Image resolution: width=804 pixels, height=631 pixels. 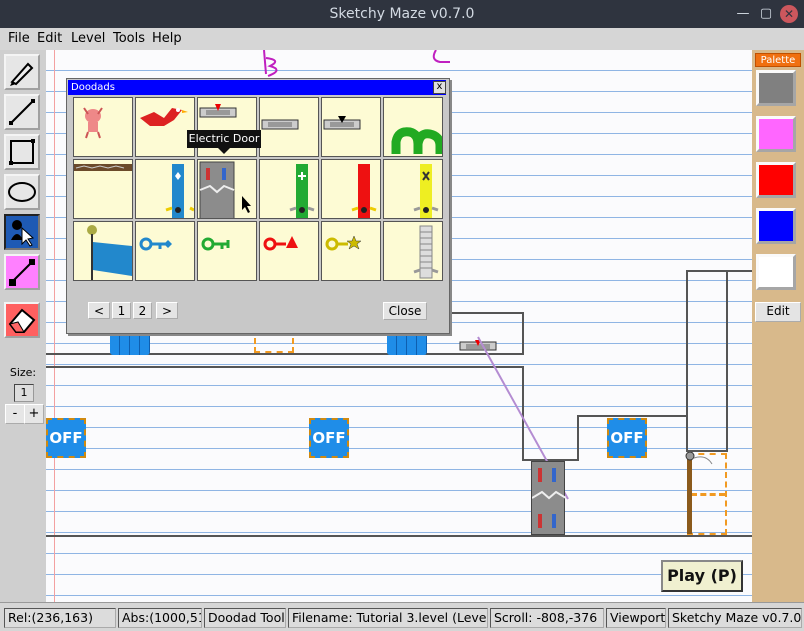 I want to click on blue-button-doodad-tile, so click(x=351, y=127).